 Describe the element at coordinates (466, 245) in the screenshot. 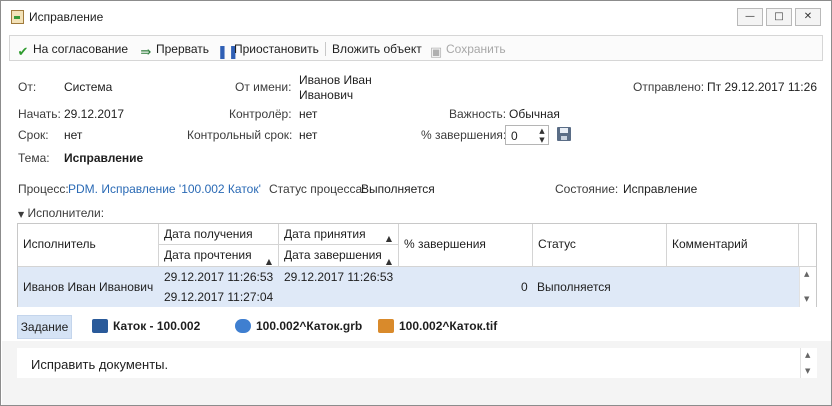

I see `col-percent: % завершения` at that location.